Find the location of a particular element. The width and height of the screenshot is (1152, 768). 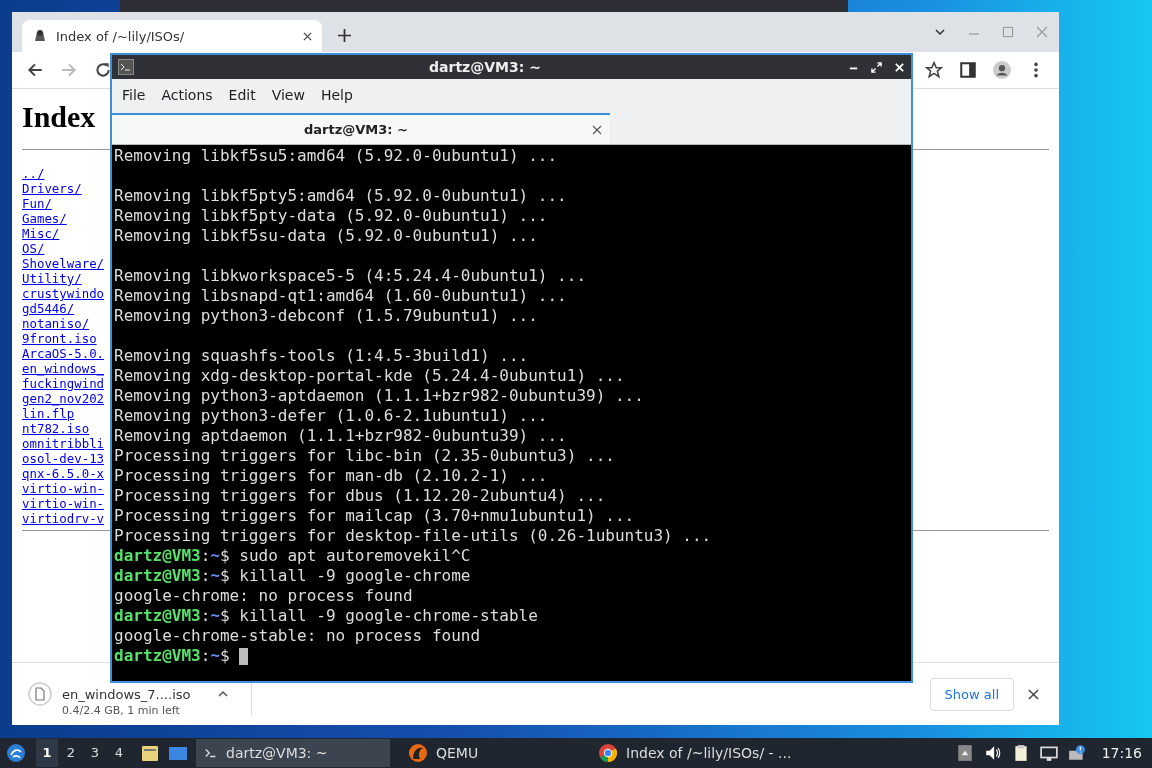

workspace-button: 2 is located at coordinates (71, 753).